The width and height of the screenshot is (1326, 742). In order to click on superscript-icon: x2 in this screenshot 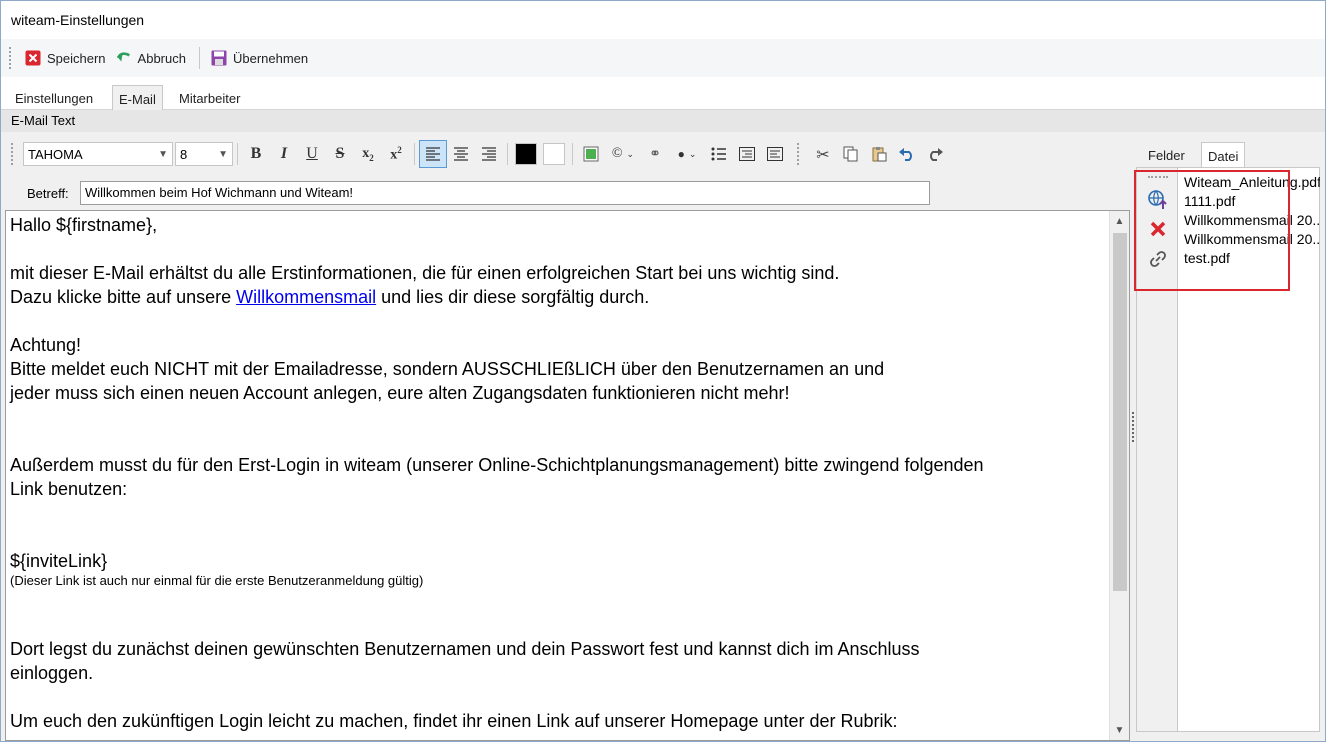, I will do `click(396, 153)`.